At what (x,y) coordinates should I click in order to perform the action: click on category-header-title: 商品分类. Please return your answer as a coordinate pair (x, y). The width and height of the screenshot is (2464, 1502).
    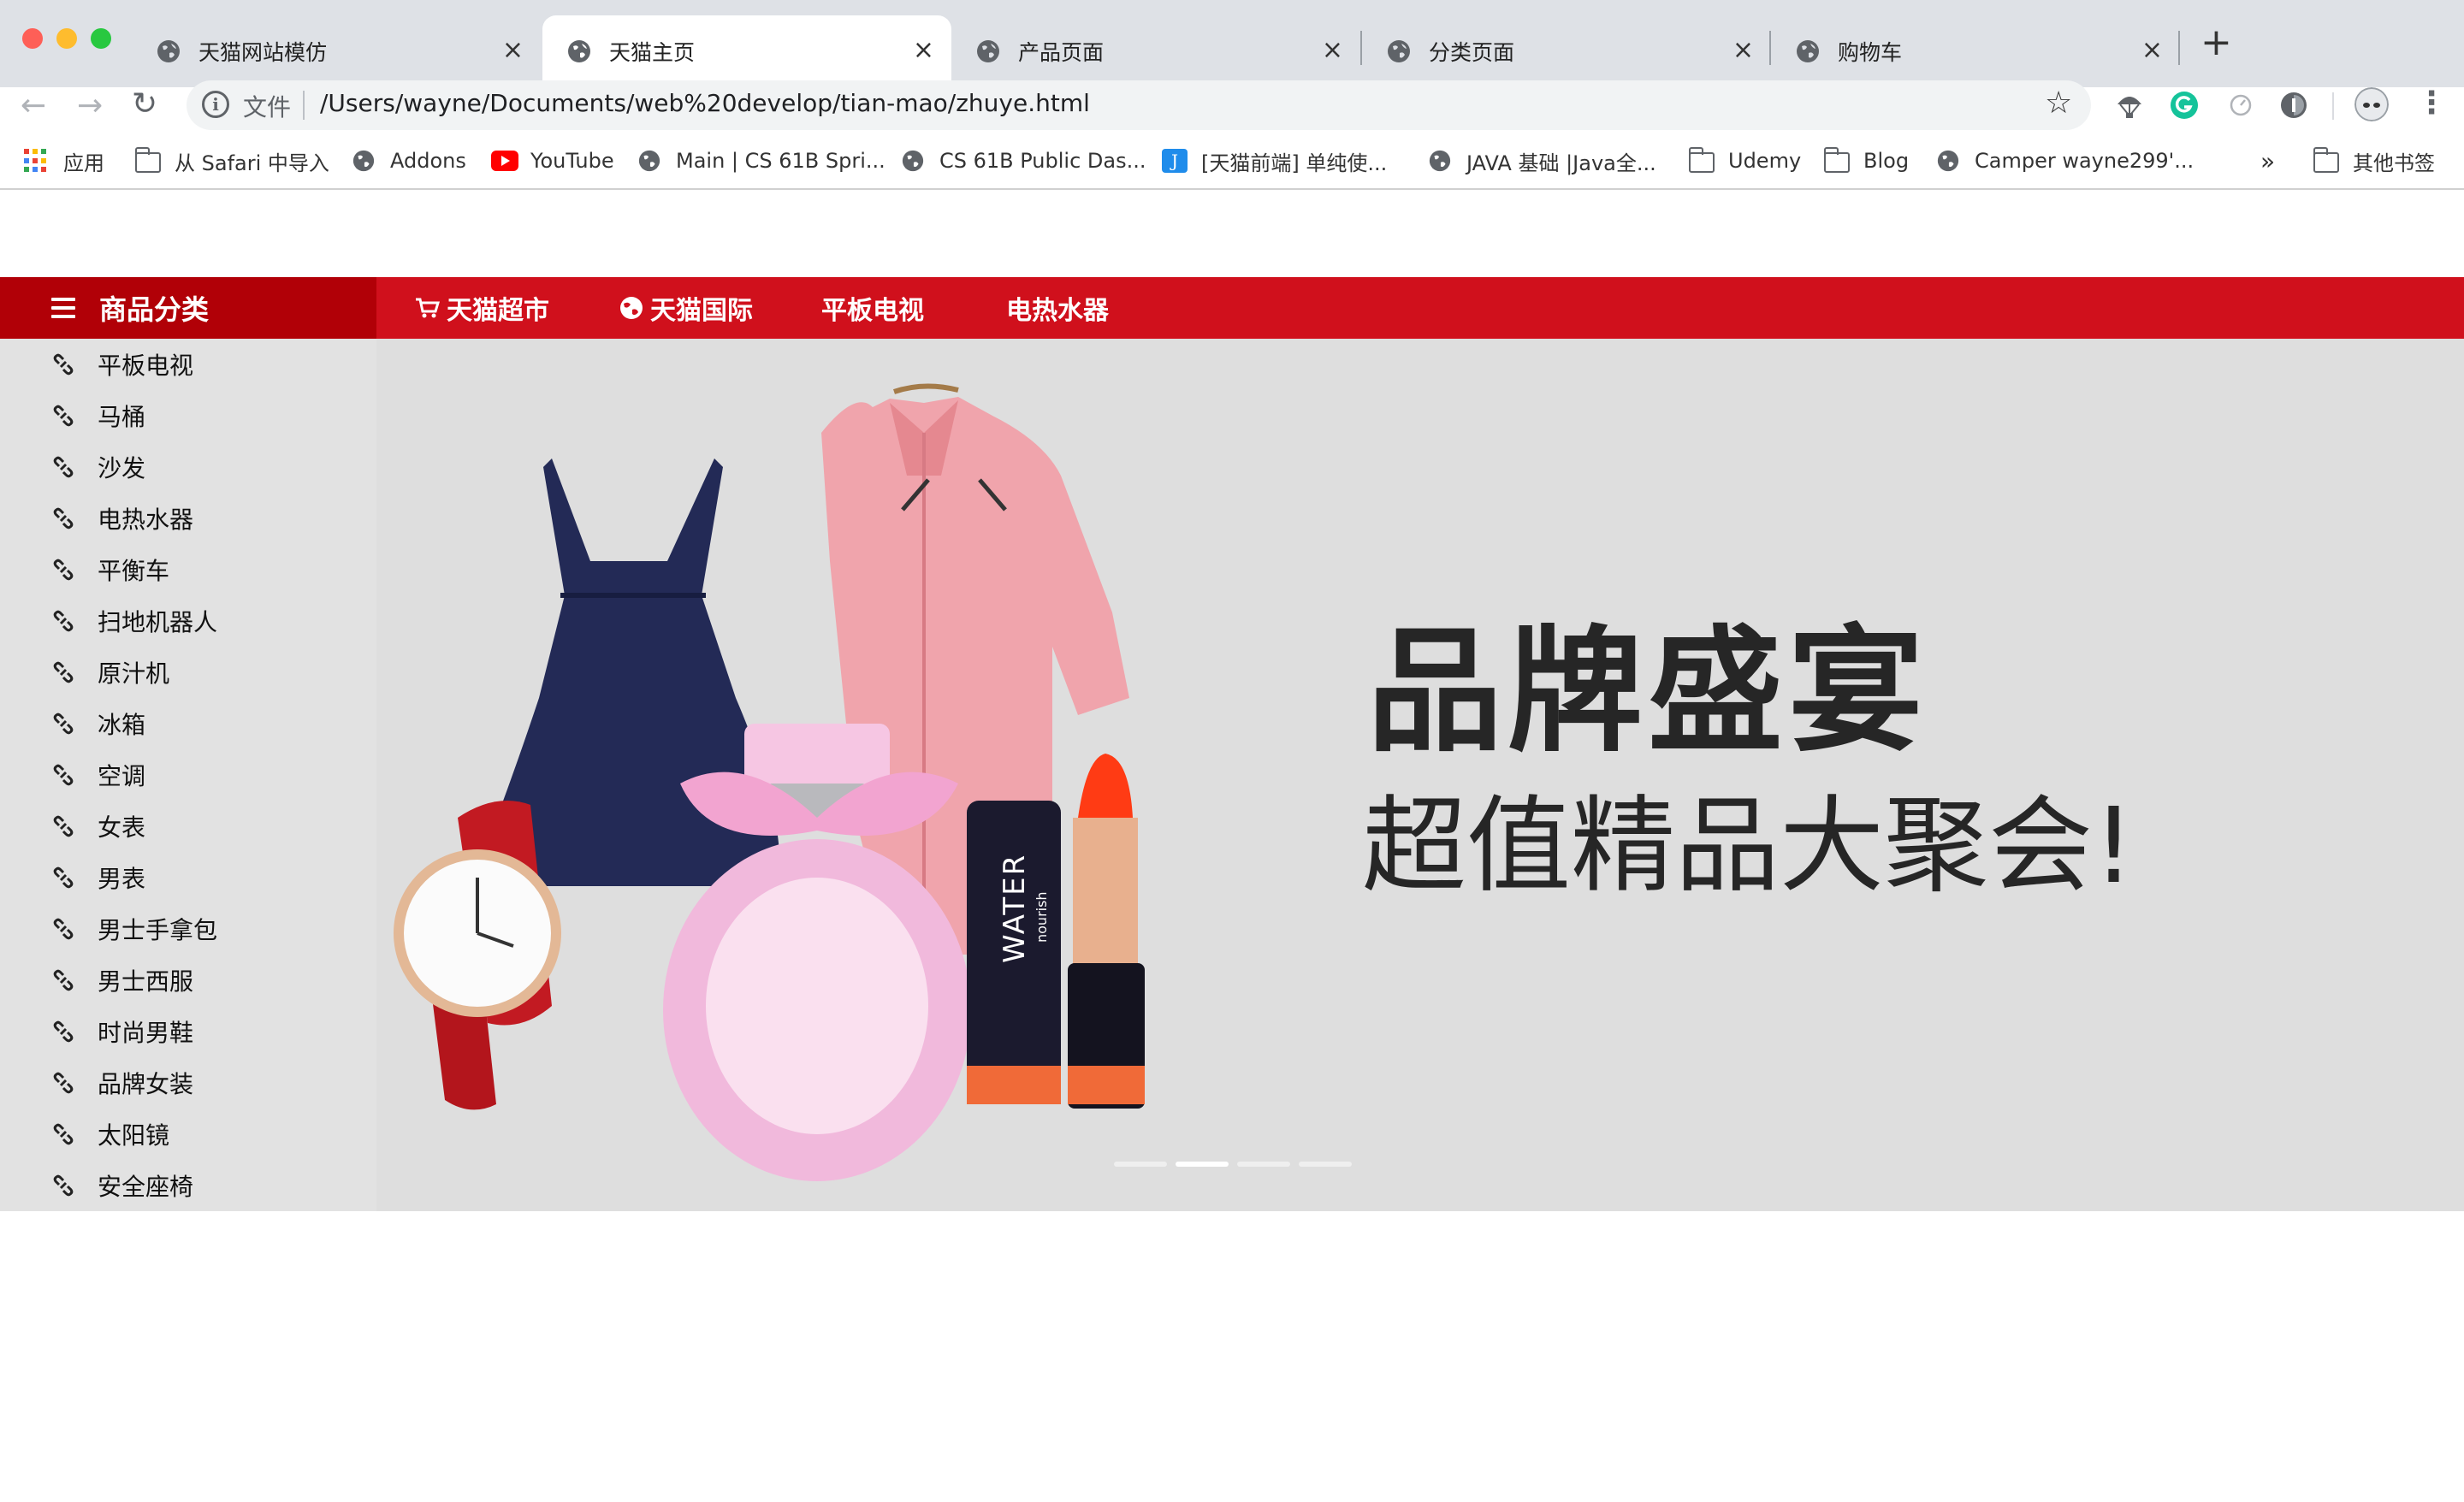
    Looking at the image, I should click on (154, 309).